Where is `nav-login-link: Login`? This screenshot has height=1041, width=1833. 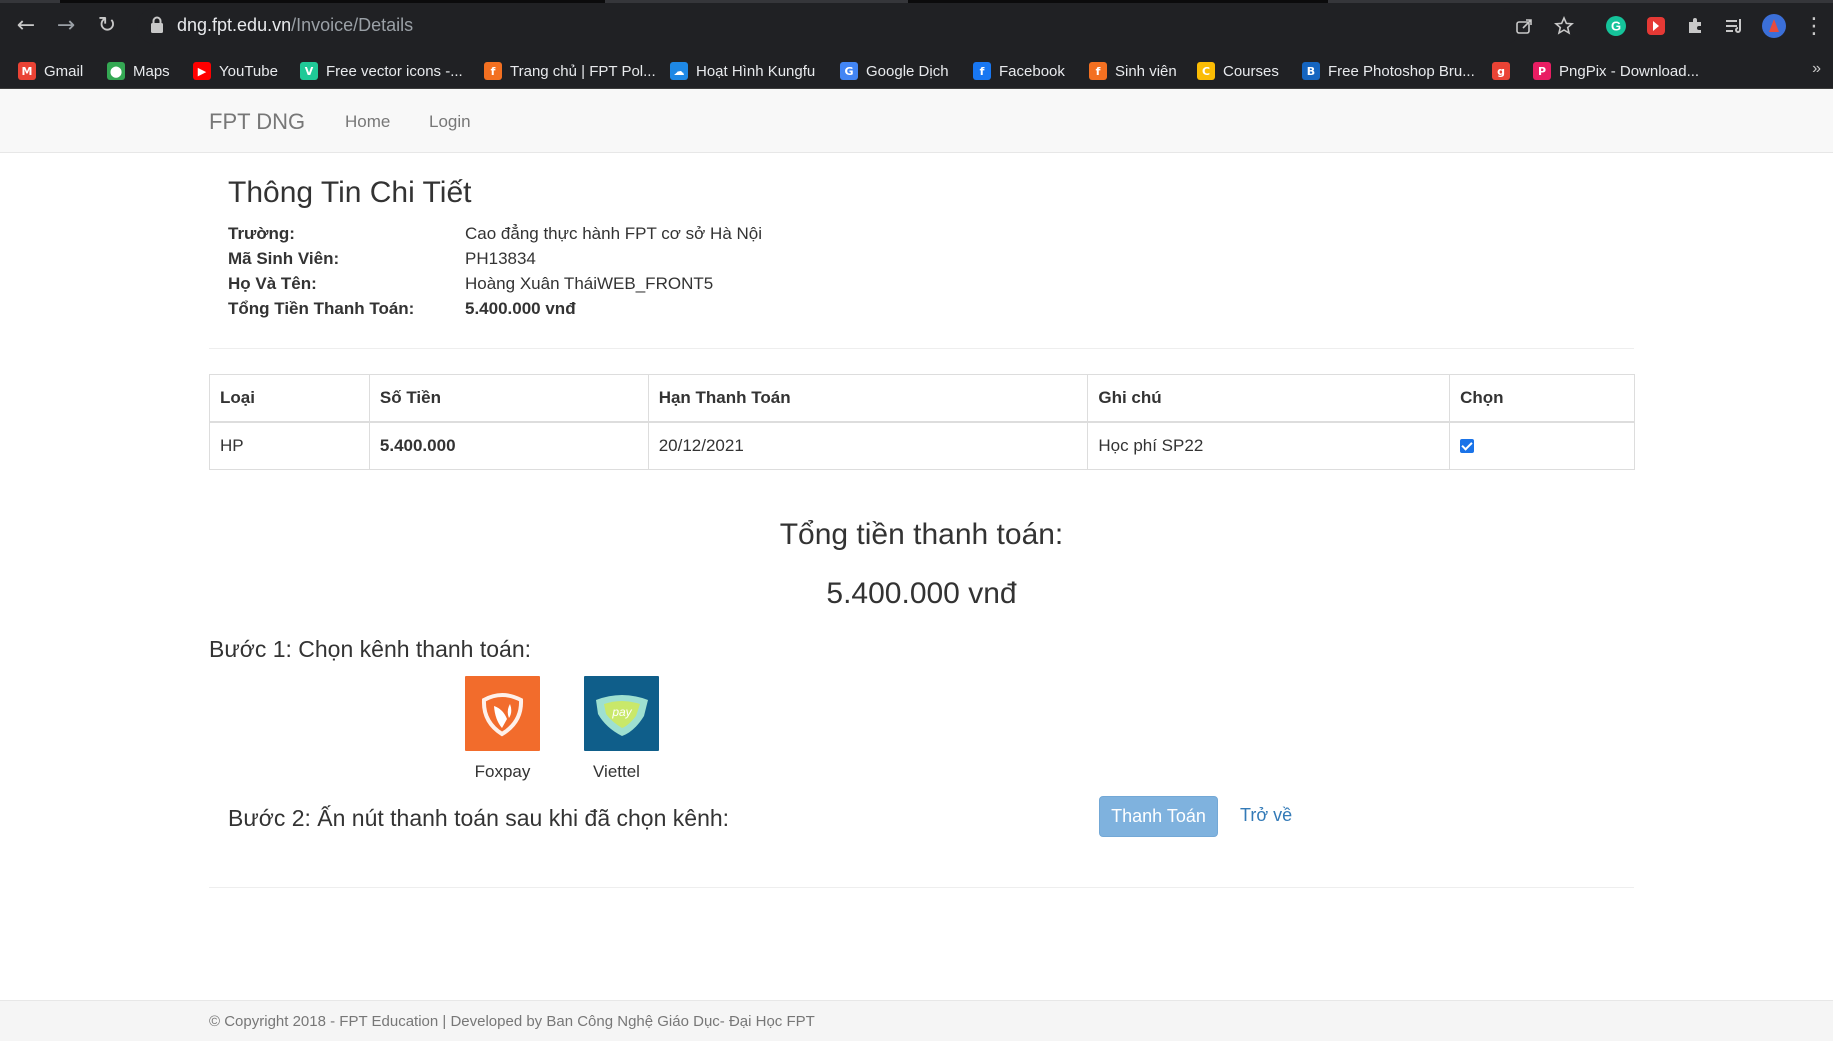
nav-login-link: Login is located at coordinates (450, 122).